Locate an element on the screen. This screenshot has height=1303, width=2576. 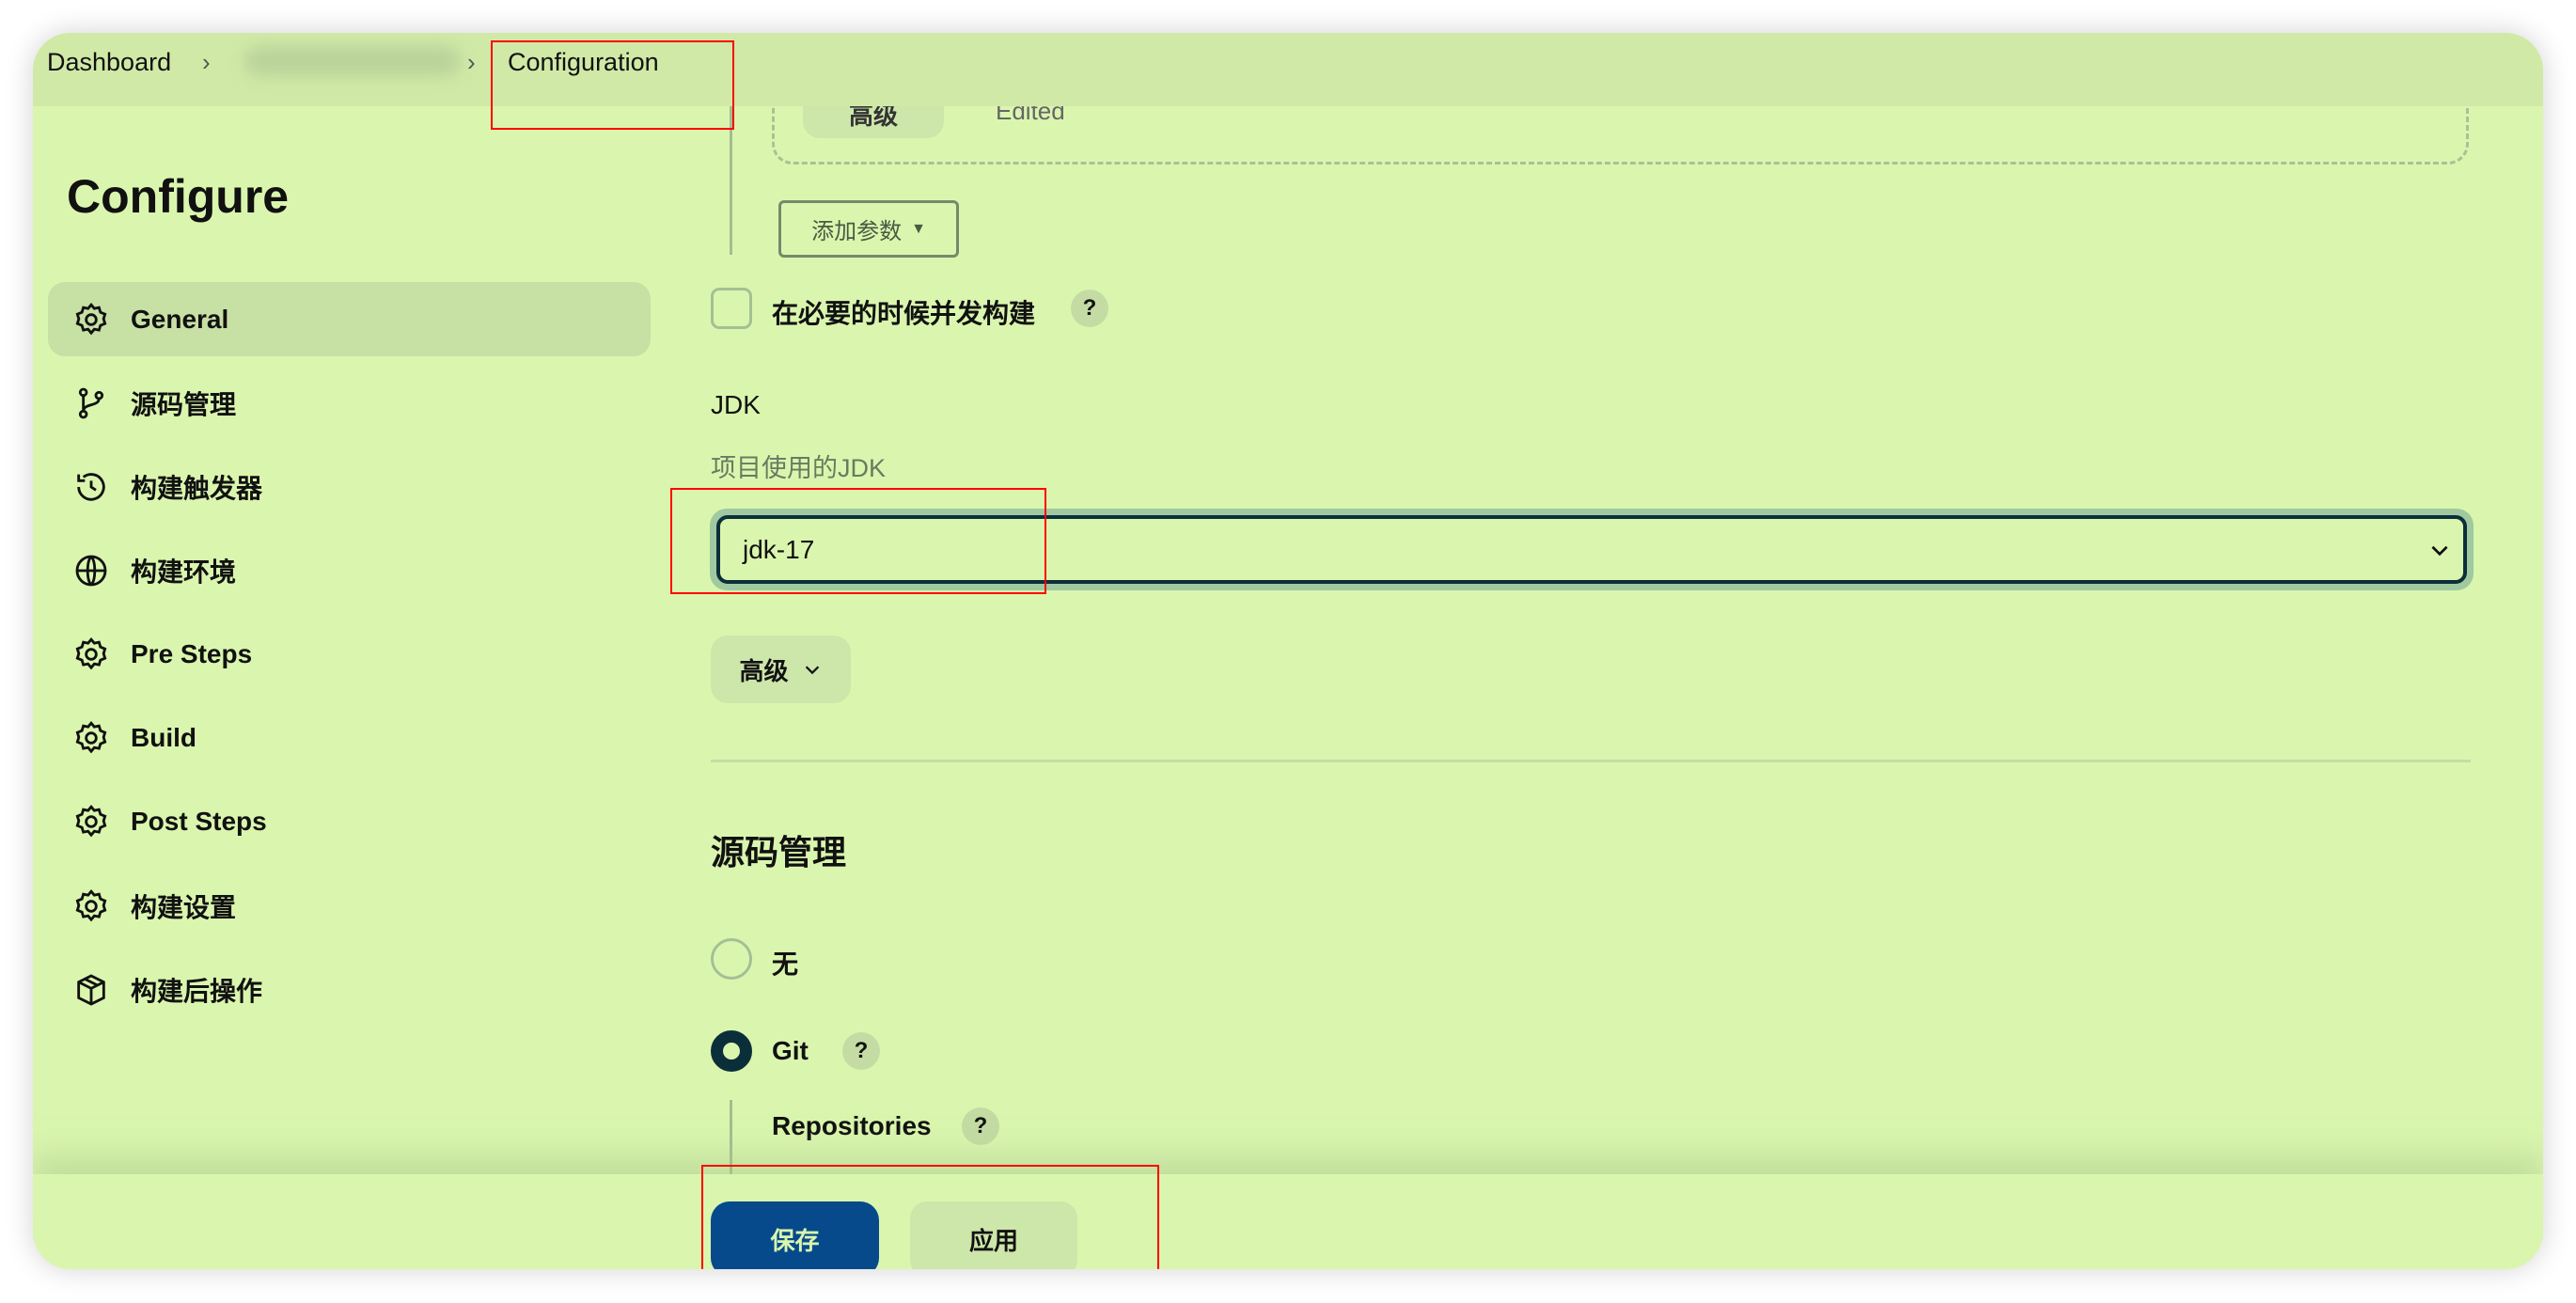
sidebar-item-0: General is located at coordinates (350, 319).